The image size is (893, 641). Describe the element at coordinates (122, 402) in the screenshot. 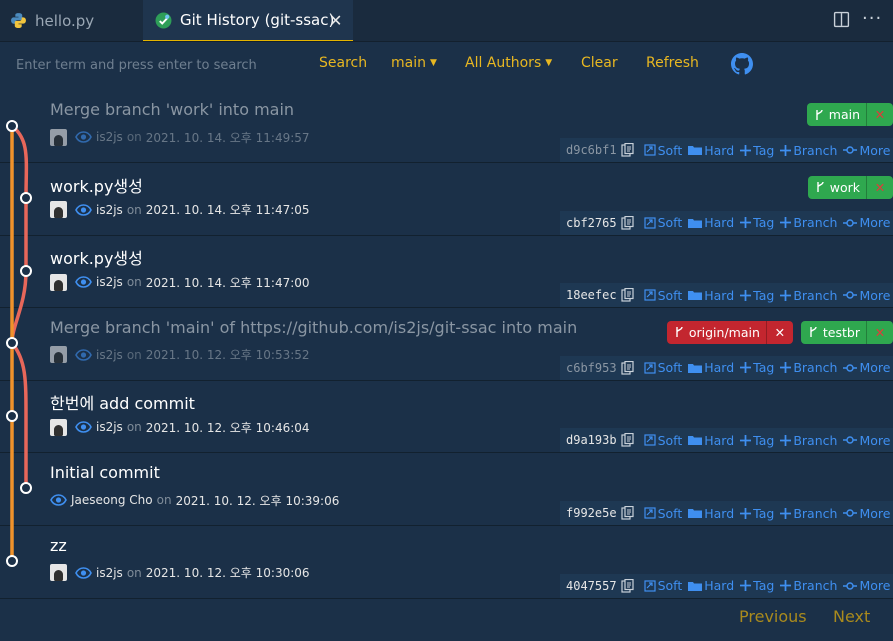

I see `commit-message: 한번에 add commit` at that location.